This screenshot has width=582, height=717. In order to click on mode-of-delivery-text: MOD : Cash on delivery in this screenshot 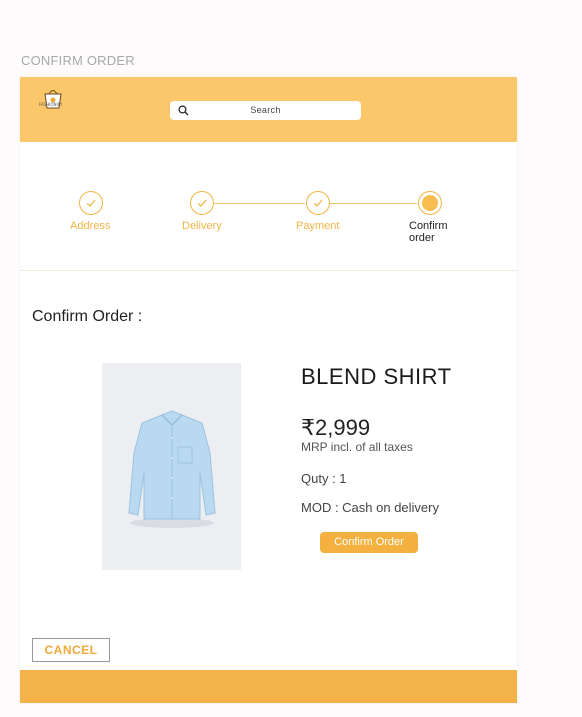, I will do `click(370, 507)`.